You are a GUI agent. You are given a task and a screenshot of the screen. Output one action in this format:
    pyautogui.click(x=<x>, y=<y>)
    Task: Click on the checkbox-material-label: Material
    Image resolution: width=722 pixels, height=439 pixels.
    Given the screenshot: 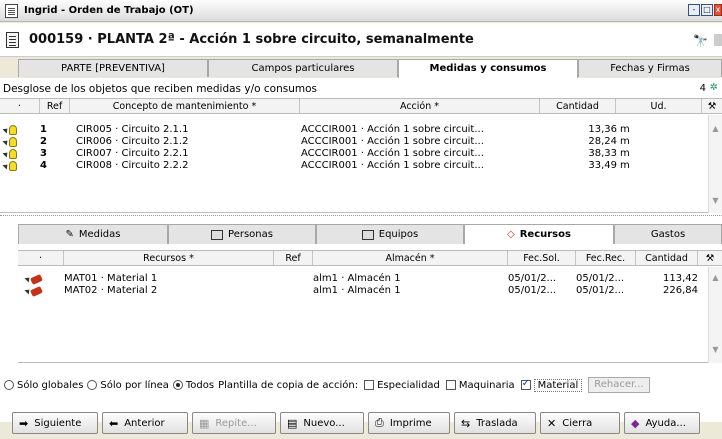 What is the action you would take?
    pyautogui.click(x=558, y=385)
    